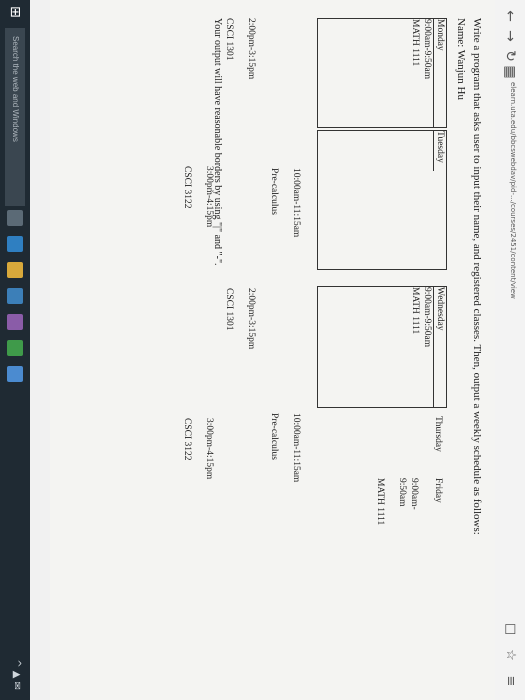 The height and width of the screenshot is (700, 525). Describe the element at coordinates (285, 218) in the screenshot. I see `tuesday-am-cell: 10:00am-11:15am Pre-calculus` at that location.